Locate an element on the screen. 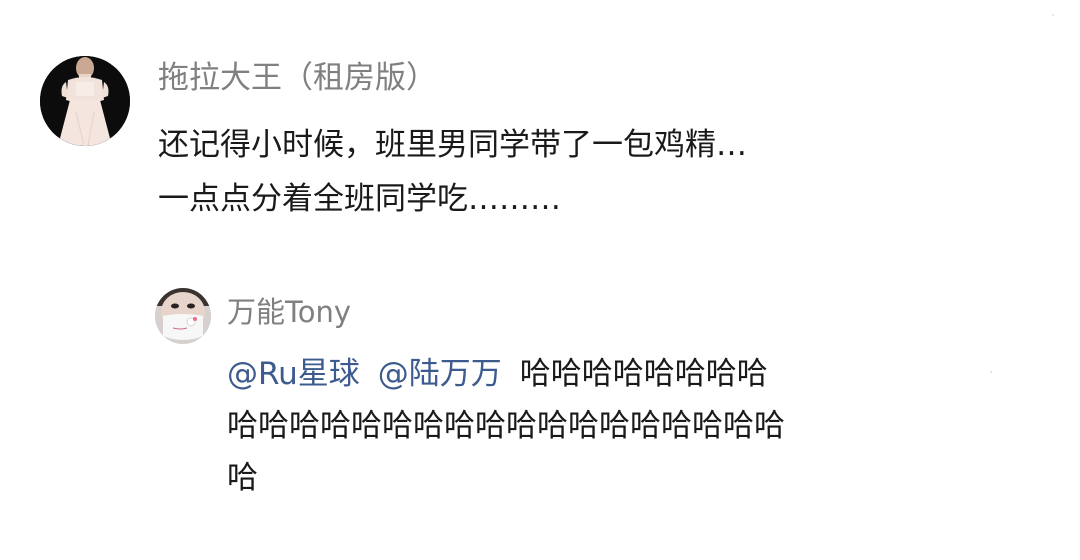 The height and width of the screenshot is (560, 1080). reply-line: 哈哈哈哈哈哈哈哈哈哈哈哈哈哈哈哈哈哈 is located at coordinates (506, 426).